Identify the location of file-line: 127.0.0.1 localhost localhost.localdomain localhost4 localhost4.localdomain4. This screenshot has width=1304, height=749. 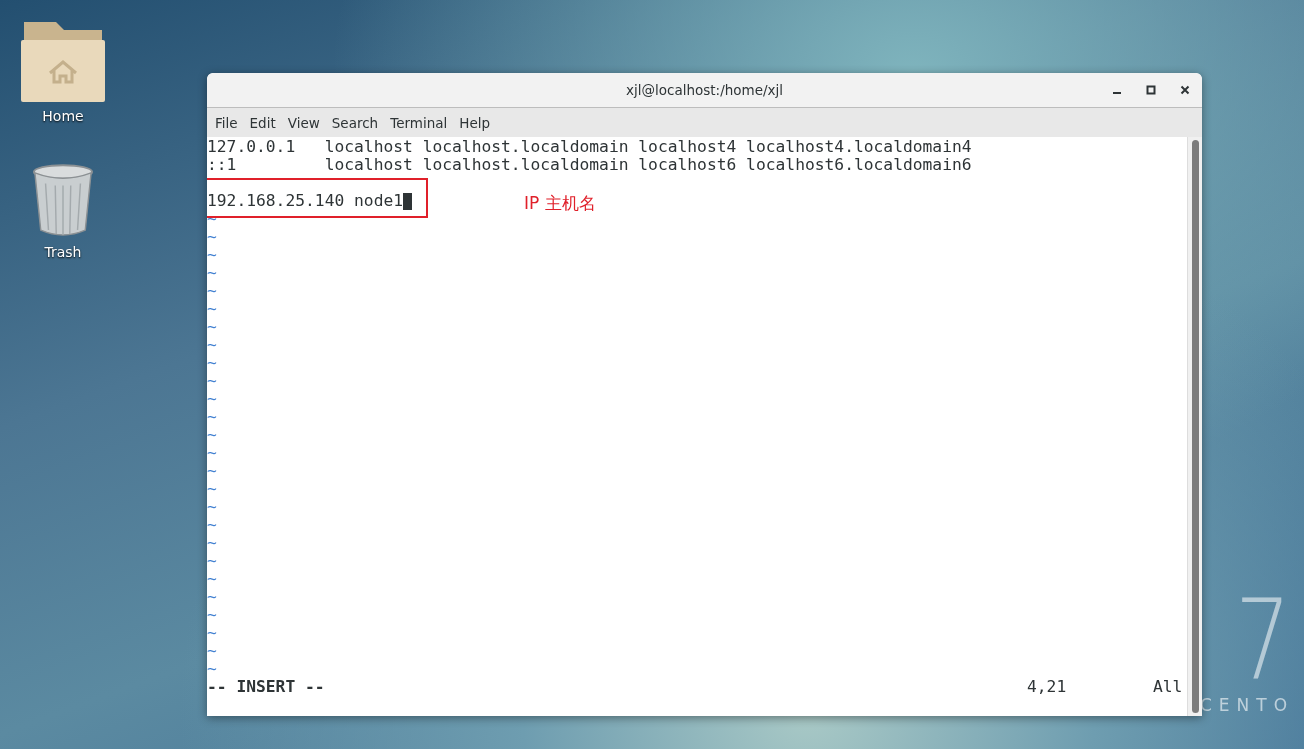
(589, 147).